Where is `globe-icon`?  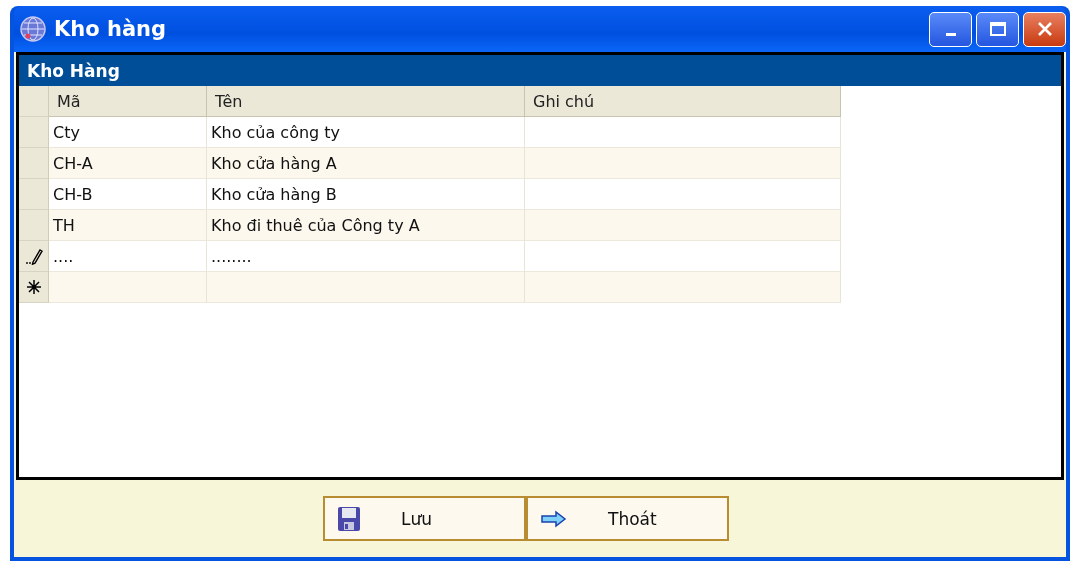 globe-icon is located at coordinates (33, 29).